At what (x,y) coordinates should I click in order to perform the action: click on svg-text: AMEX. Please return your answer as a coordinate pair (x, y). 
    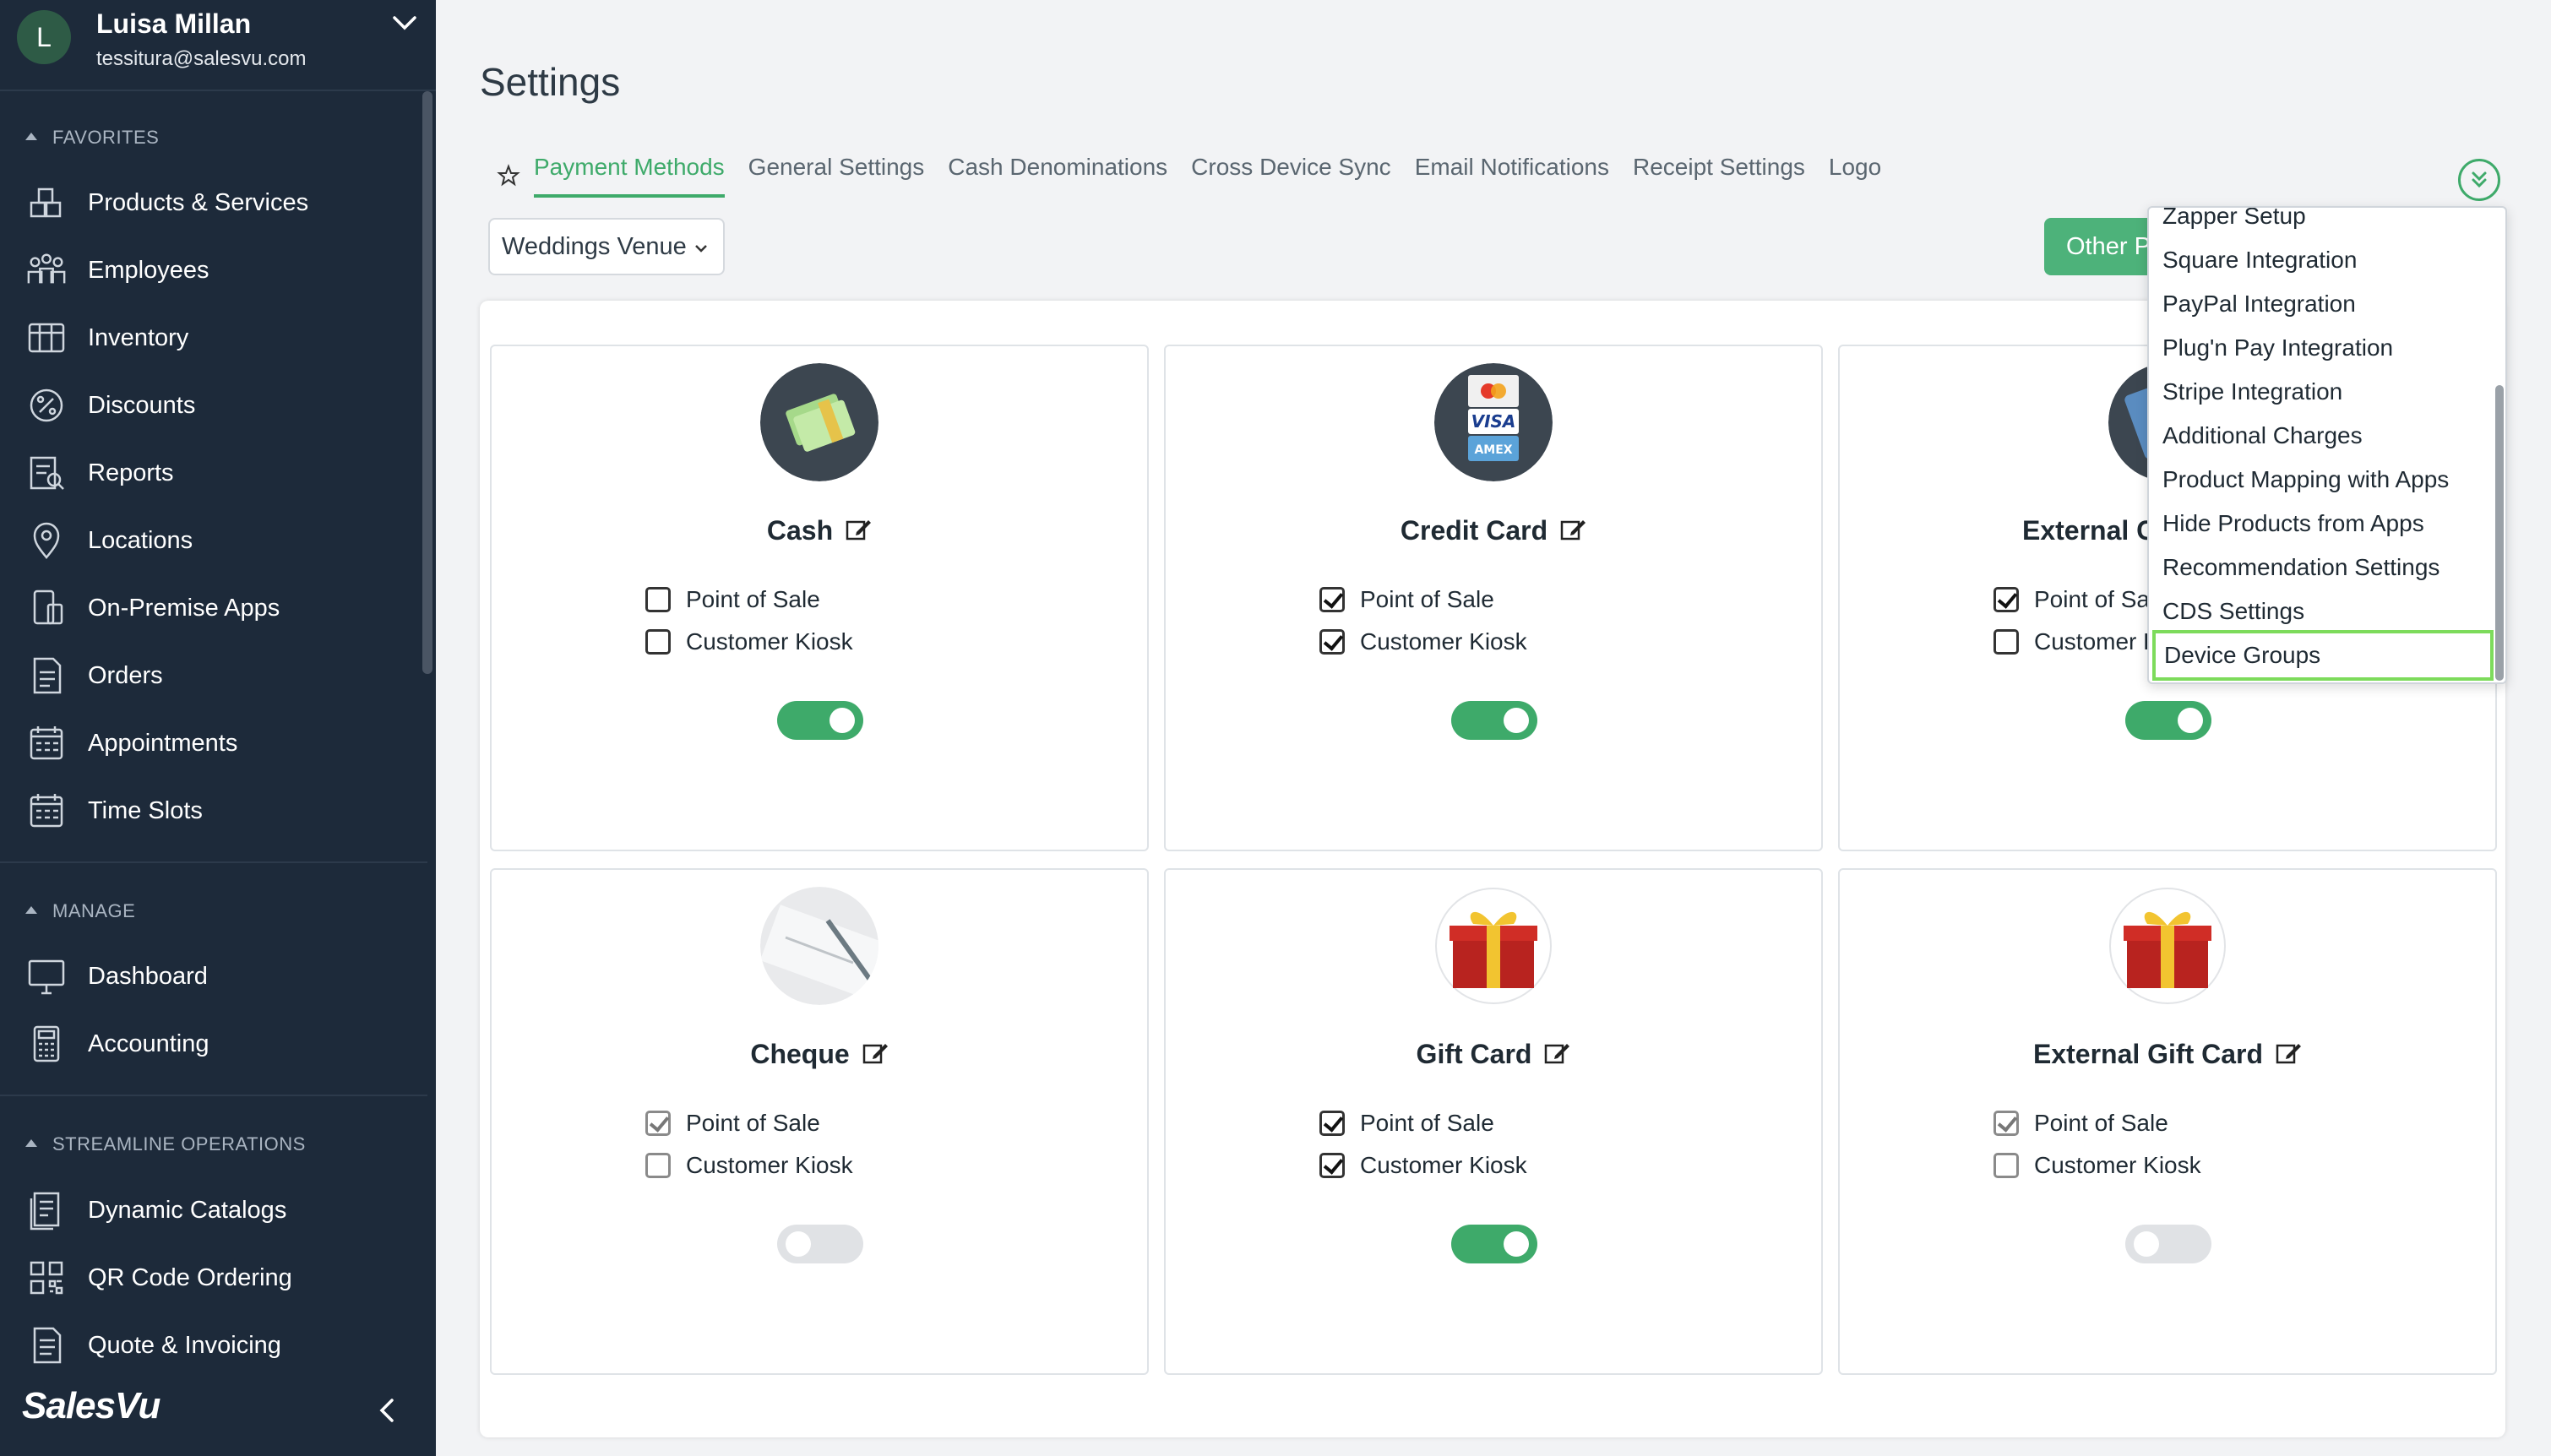
    Looking at the image, I should click on (1493, 450).